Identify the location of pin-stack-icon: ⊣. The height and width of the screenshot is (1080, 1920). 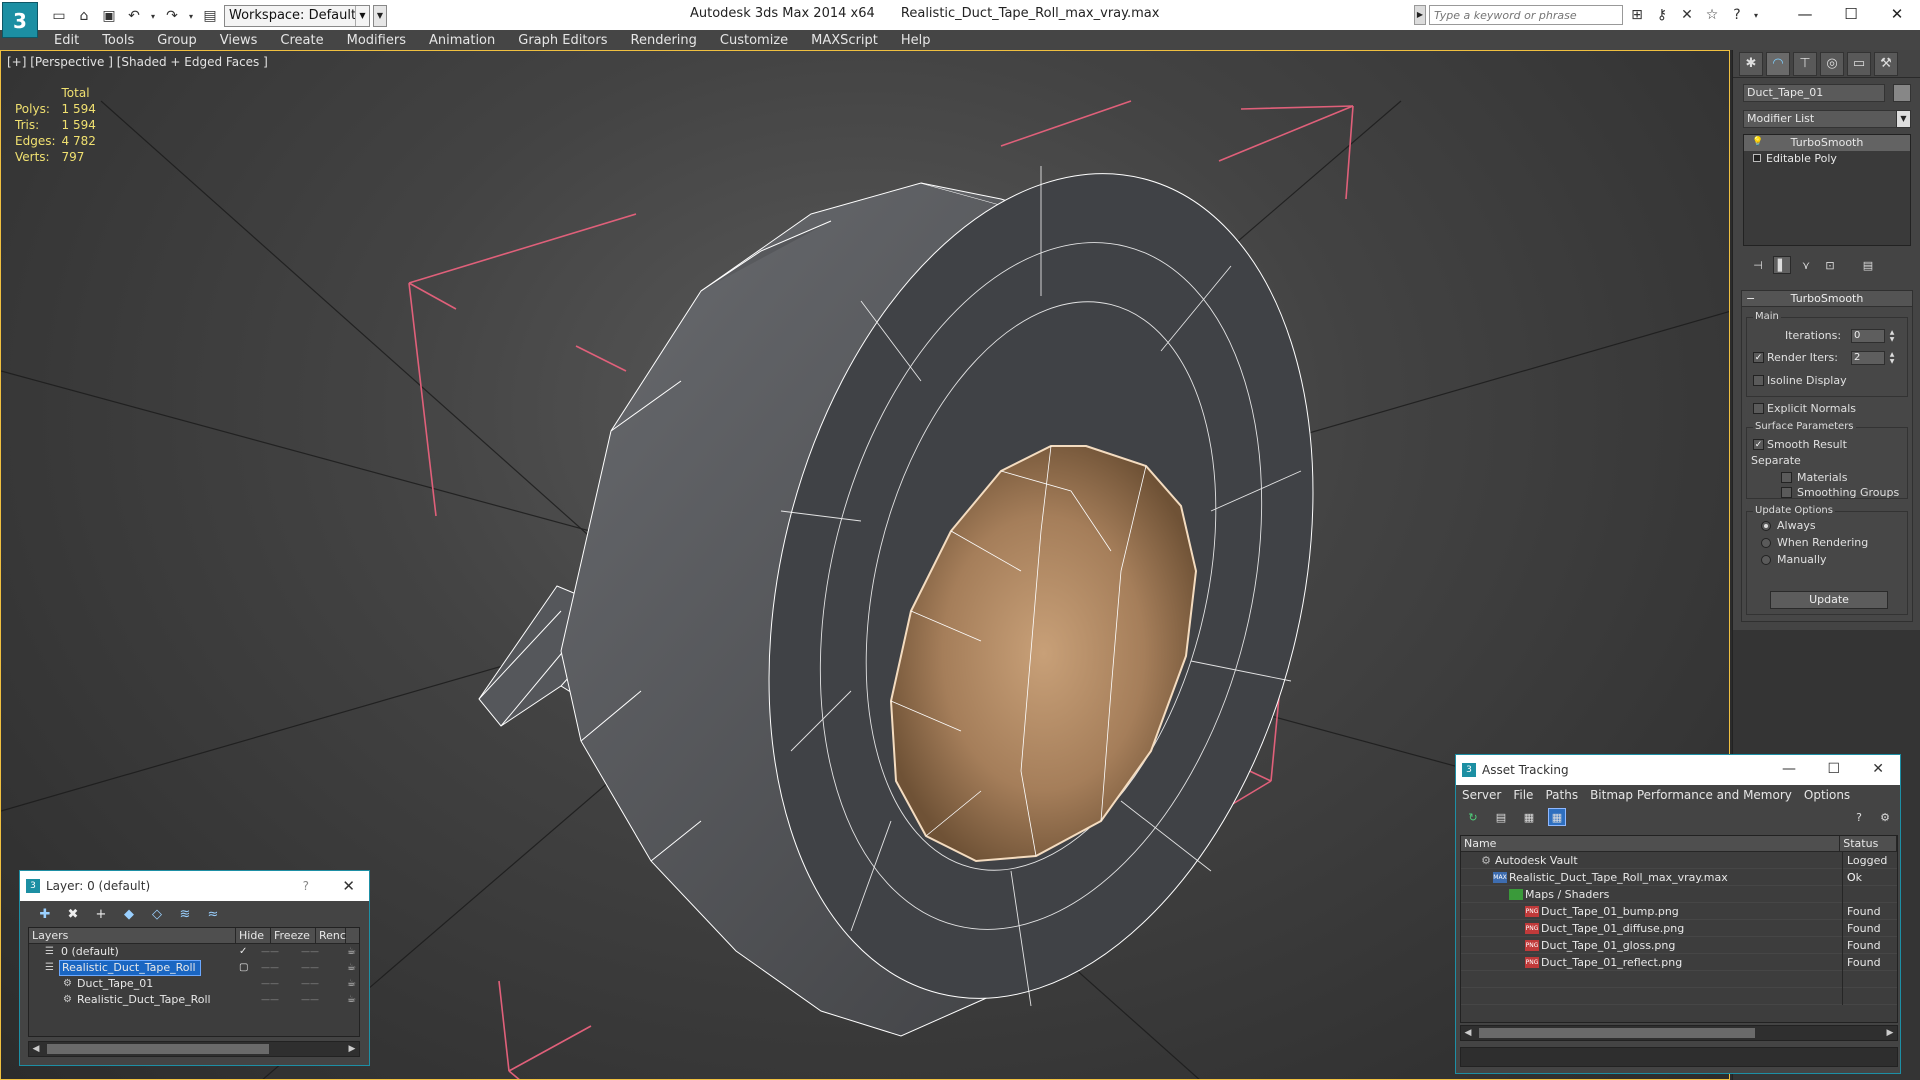
(1758, 265).